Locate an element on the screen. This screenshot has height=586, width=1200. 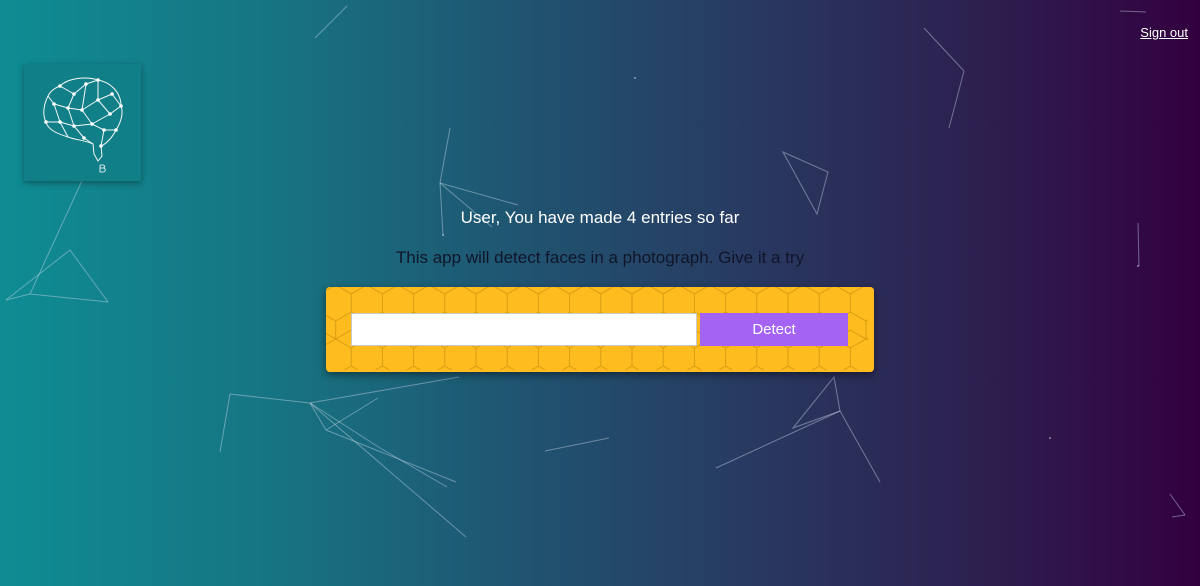
entries-count-text: User, You have made 4 entries so far is located at coordinates (600, 217).